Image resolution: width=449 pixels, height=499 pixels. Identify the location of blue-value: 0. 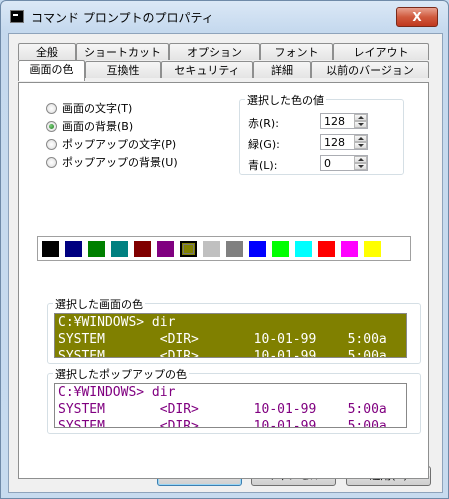
(327, 163).